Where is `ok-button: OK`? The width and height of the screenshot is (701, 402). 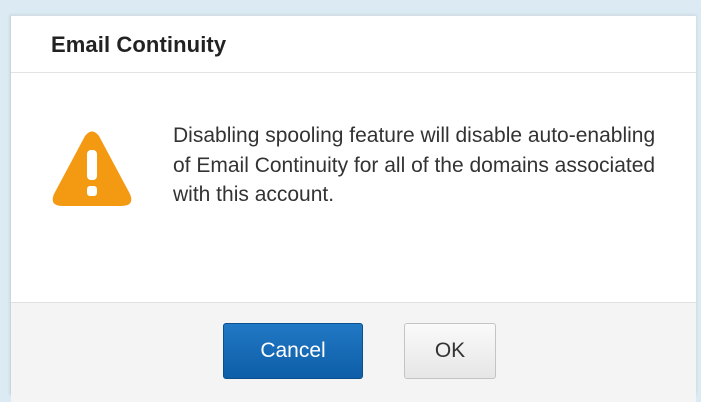
ok-button: OK is located at coordinates (450, 351).